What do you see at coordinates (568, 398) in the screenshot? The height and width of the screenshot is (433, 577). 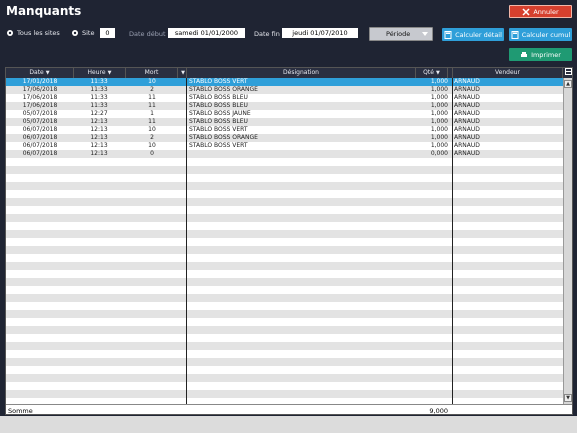 I see `scroll-down-icon: ▼` at bounding box center [568, 398].